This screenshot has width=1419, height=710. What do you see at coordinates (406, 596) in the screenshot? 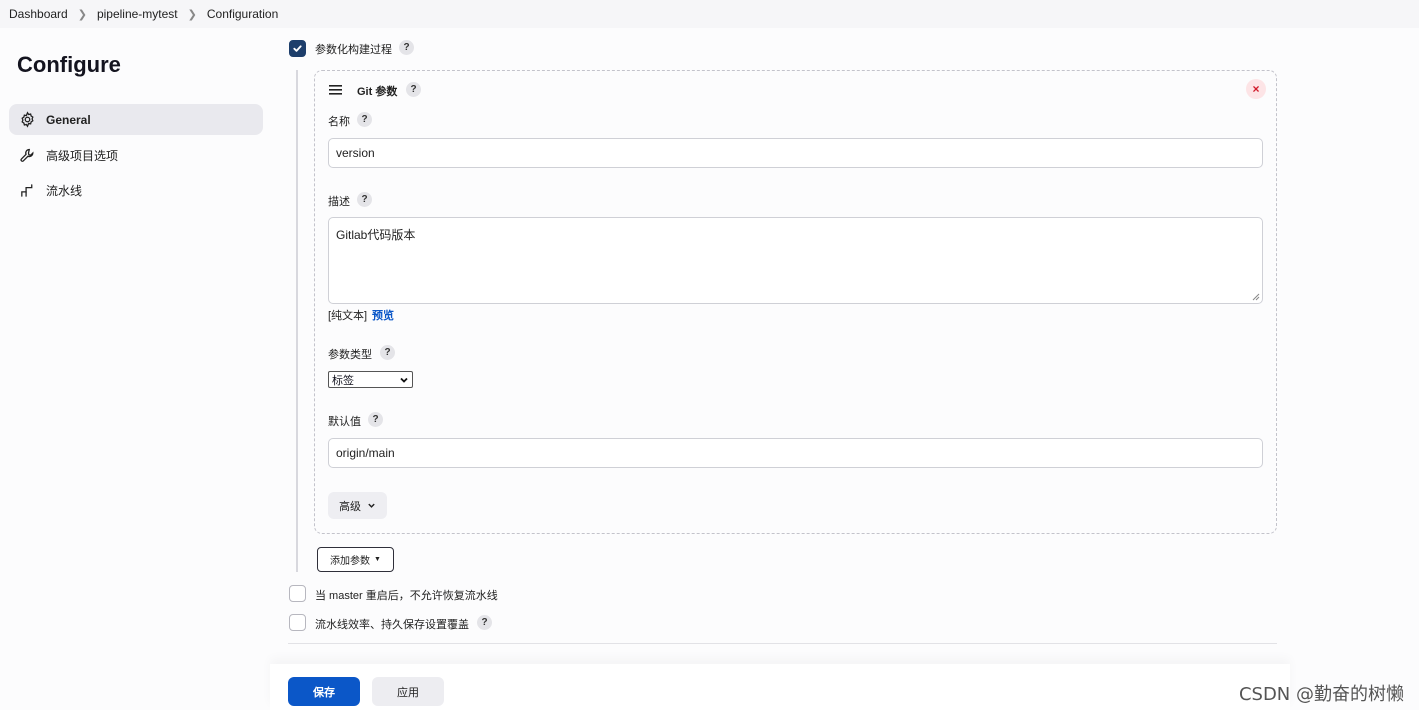
I see `no-resume-label: 当 master 重启后，不允许恢复流水线` at bounding box center [406, 596].